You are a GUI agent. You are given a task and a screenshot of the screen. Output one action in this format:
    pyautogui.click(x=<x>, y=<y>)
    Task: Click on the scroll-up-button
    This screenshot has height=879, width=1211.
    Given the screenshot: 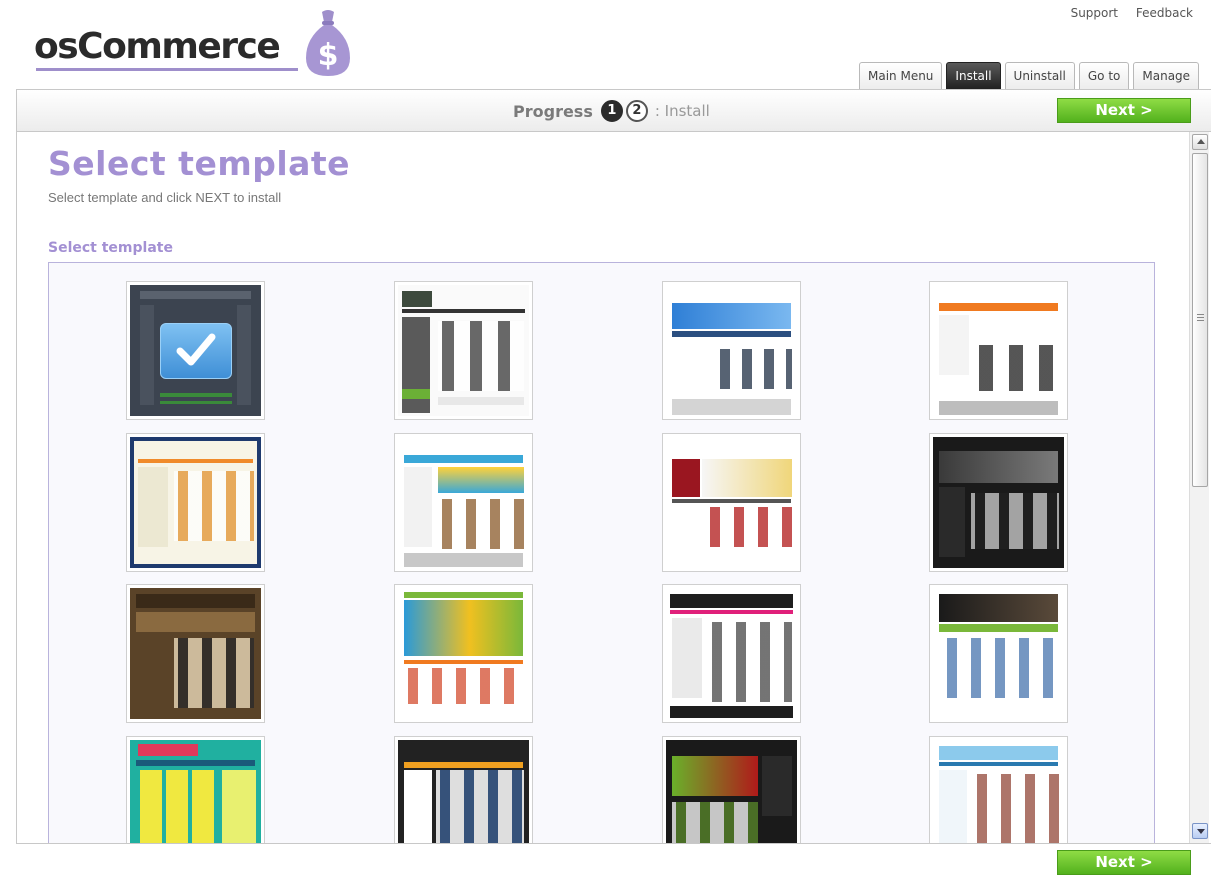 What is the action you would take?
    pyautogui.click(x=1200, y=142)
    